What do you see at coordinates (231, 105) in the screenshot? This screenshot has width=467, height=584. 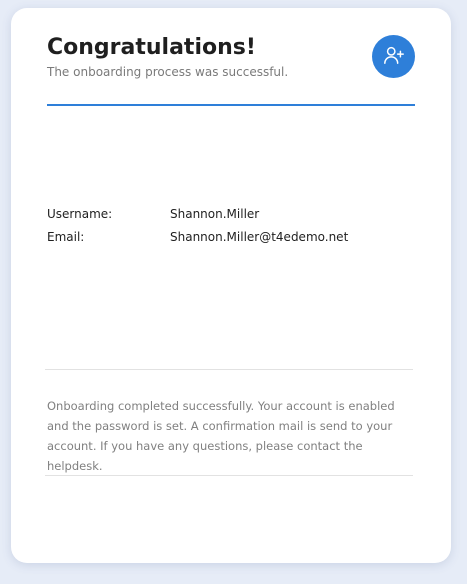 I see `header-divider` at bounding box center [231, 105].